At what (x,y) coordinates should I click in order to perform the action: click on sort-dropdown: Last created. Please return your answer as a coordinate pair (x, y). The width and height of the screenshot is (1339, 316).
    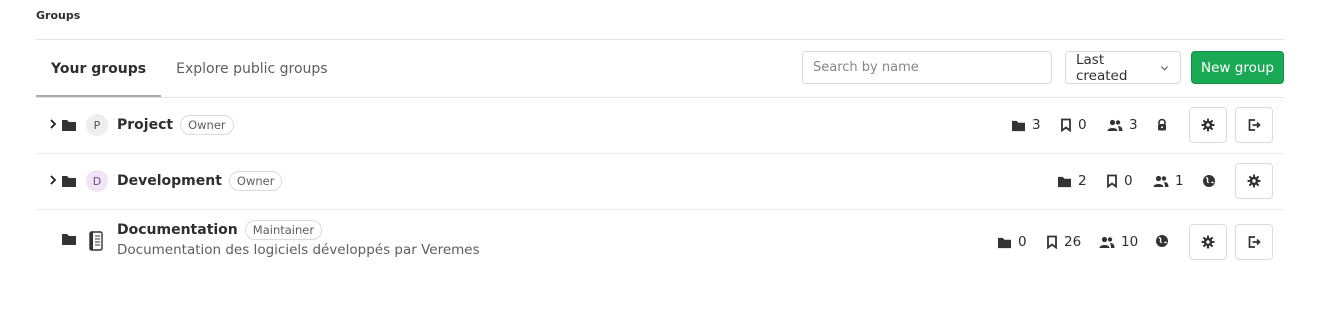
    Looking at the image, I should click on (1123, 67).